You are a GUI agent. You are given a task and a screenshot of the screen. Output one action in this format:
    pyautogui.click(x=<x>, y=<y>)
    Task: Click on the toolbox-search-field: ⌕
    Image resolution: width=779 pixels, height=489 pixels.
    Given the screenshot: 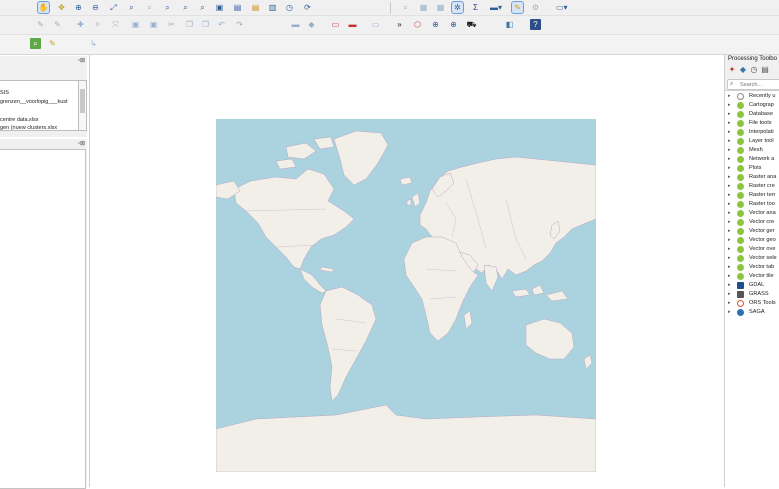 What is the action you would take?
    pyautogui.click(x=753, y=84)
    